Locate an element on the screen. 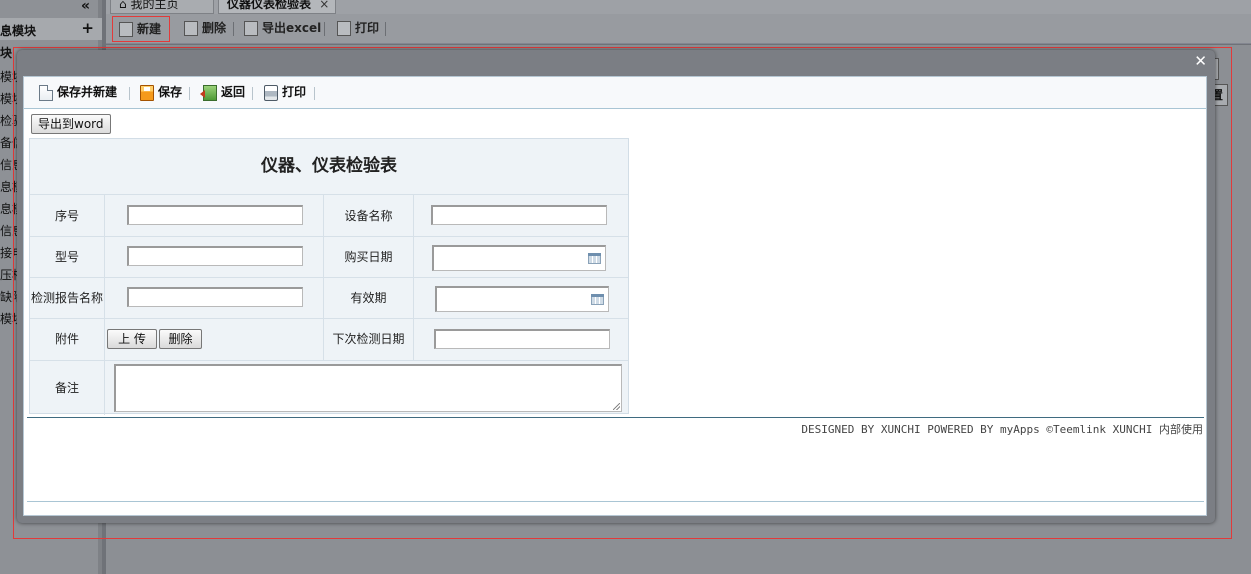 This screenshot has height=574, width=1251. print-button-label: 打印 is located at coordinates (367, 28).